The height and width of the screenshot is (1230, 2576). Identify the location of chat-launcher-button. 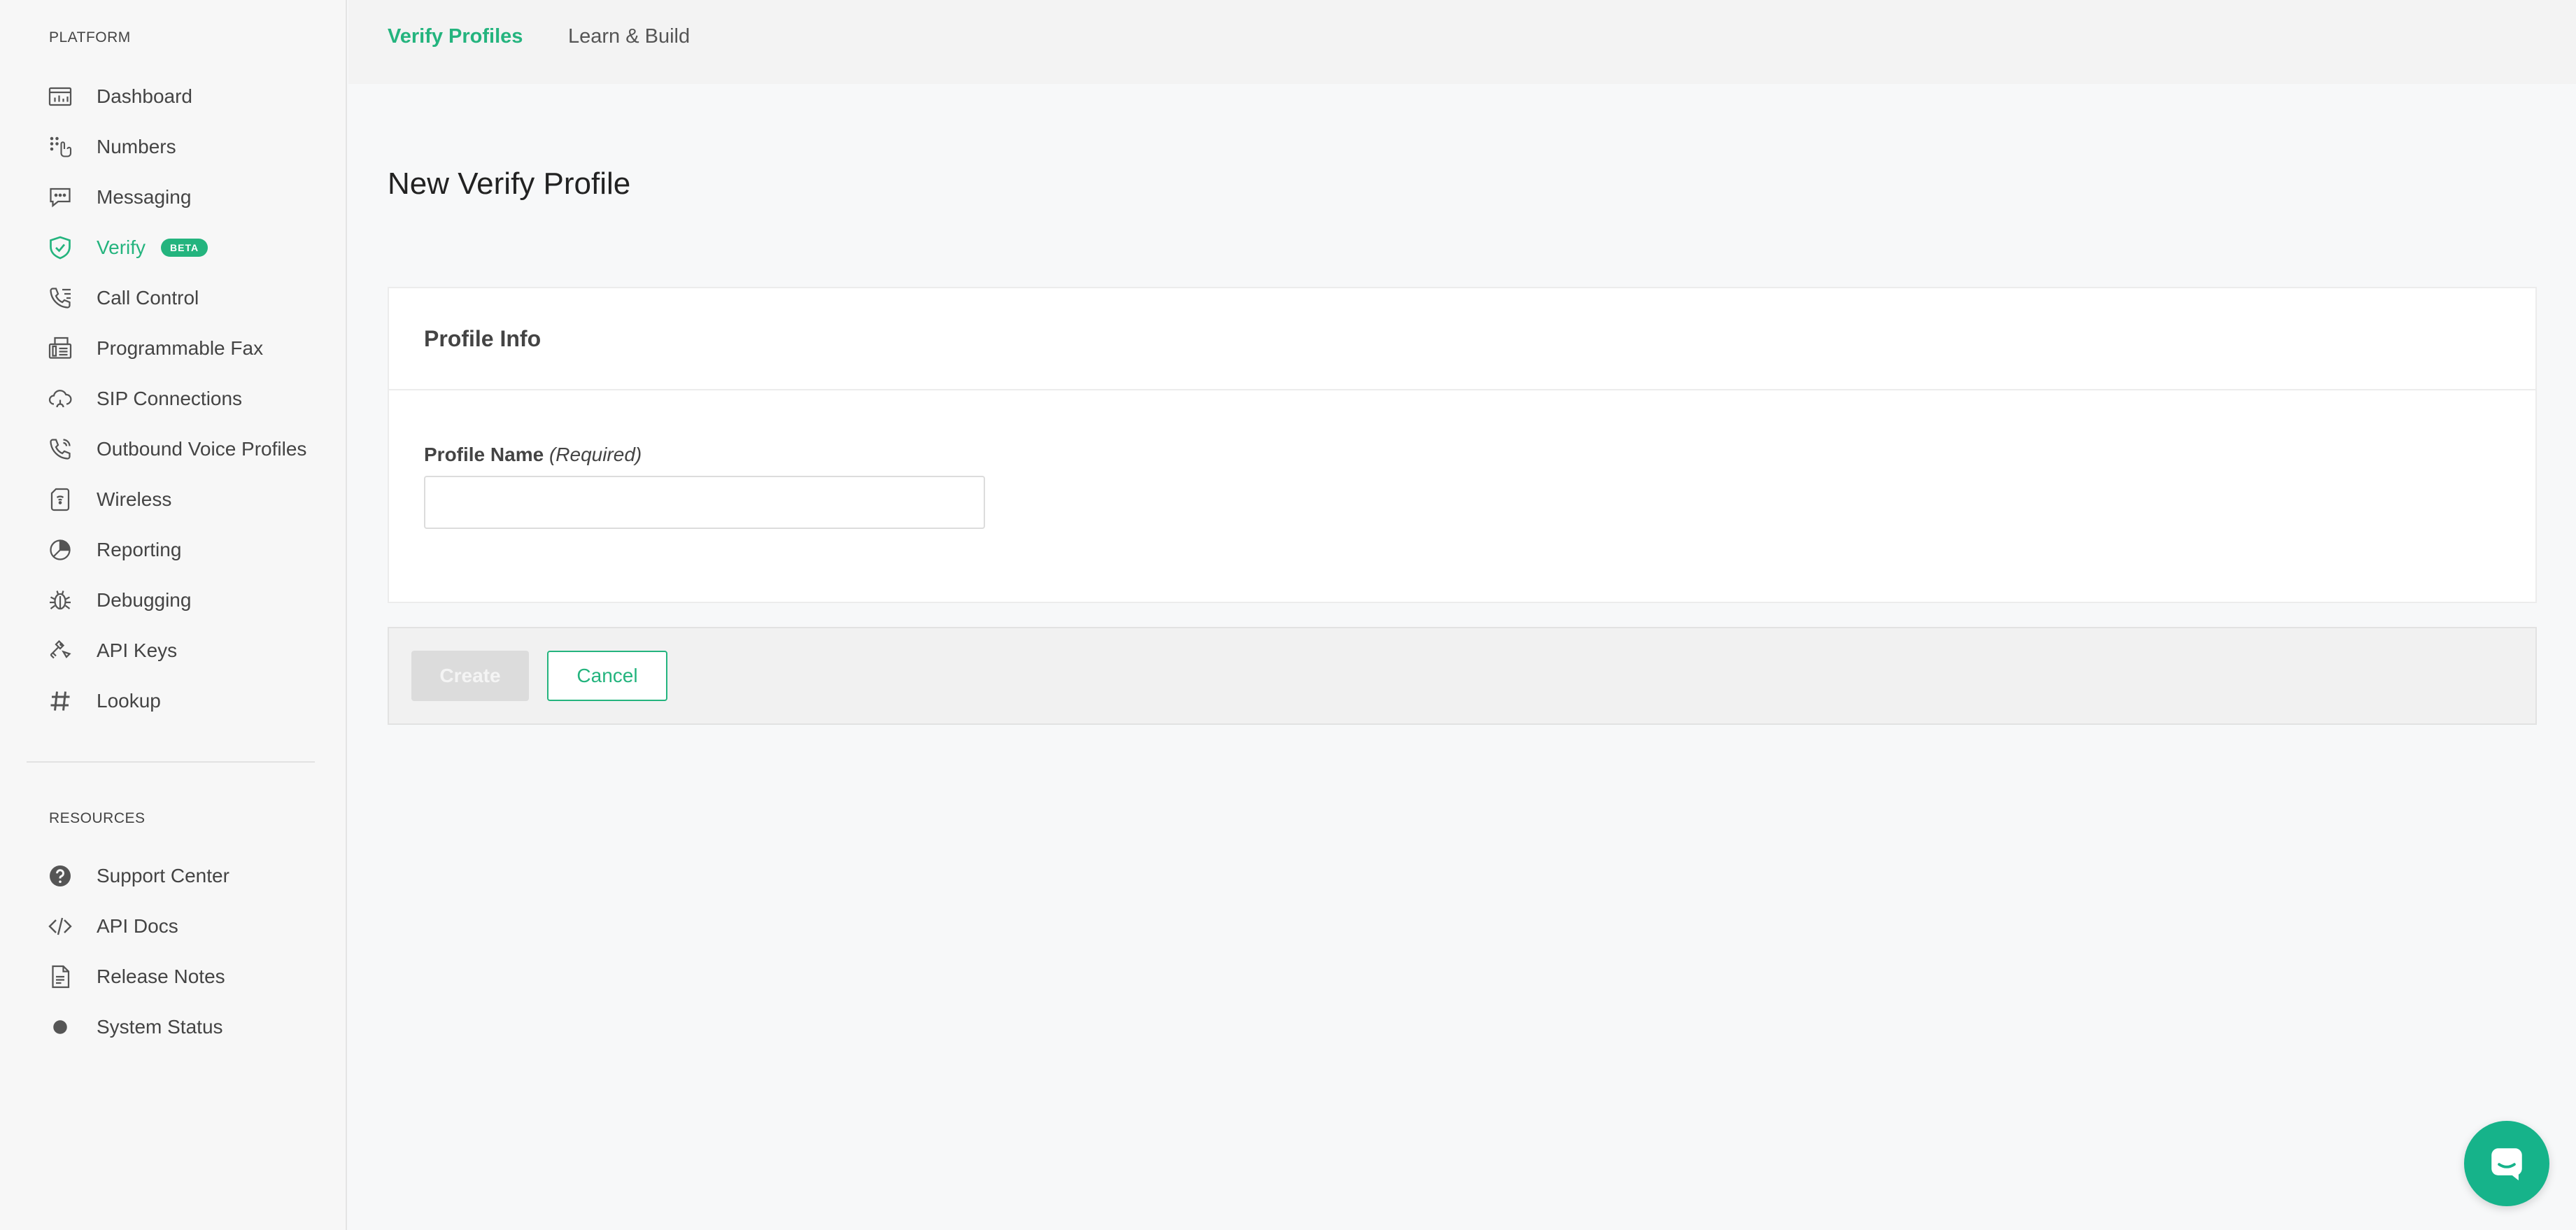
(2506, 1163).